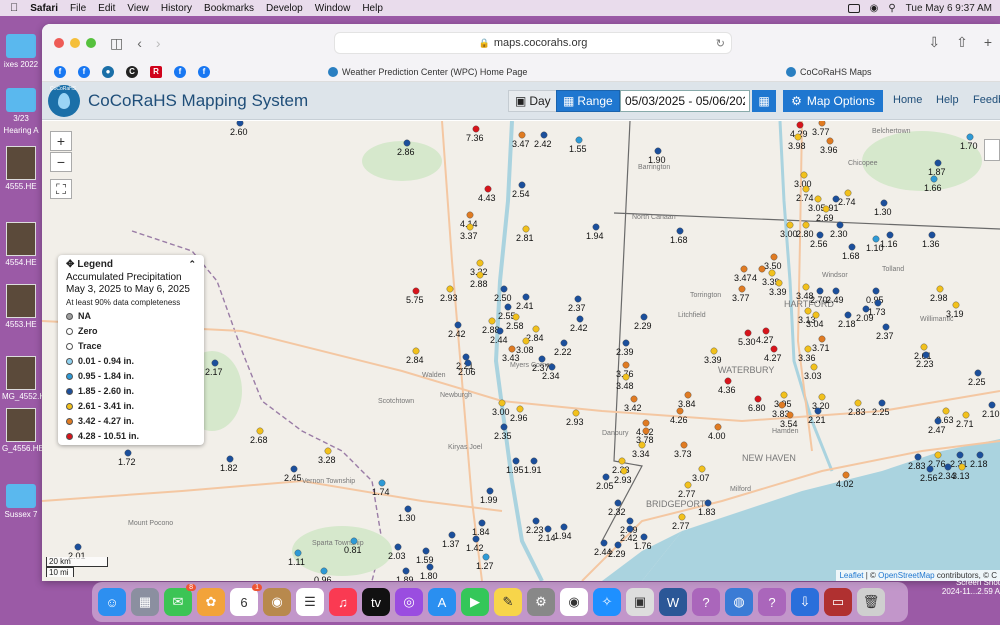 This screenshot has height=625, width=1000. I want to click on station-marker: 3.47, so click(743, 274).